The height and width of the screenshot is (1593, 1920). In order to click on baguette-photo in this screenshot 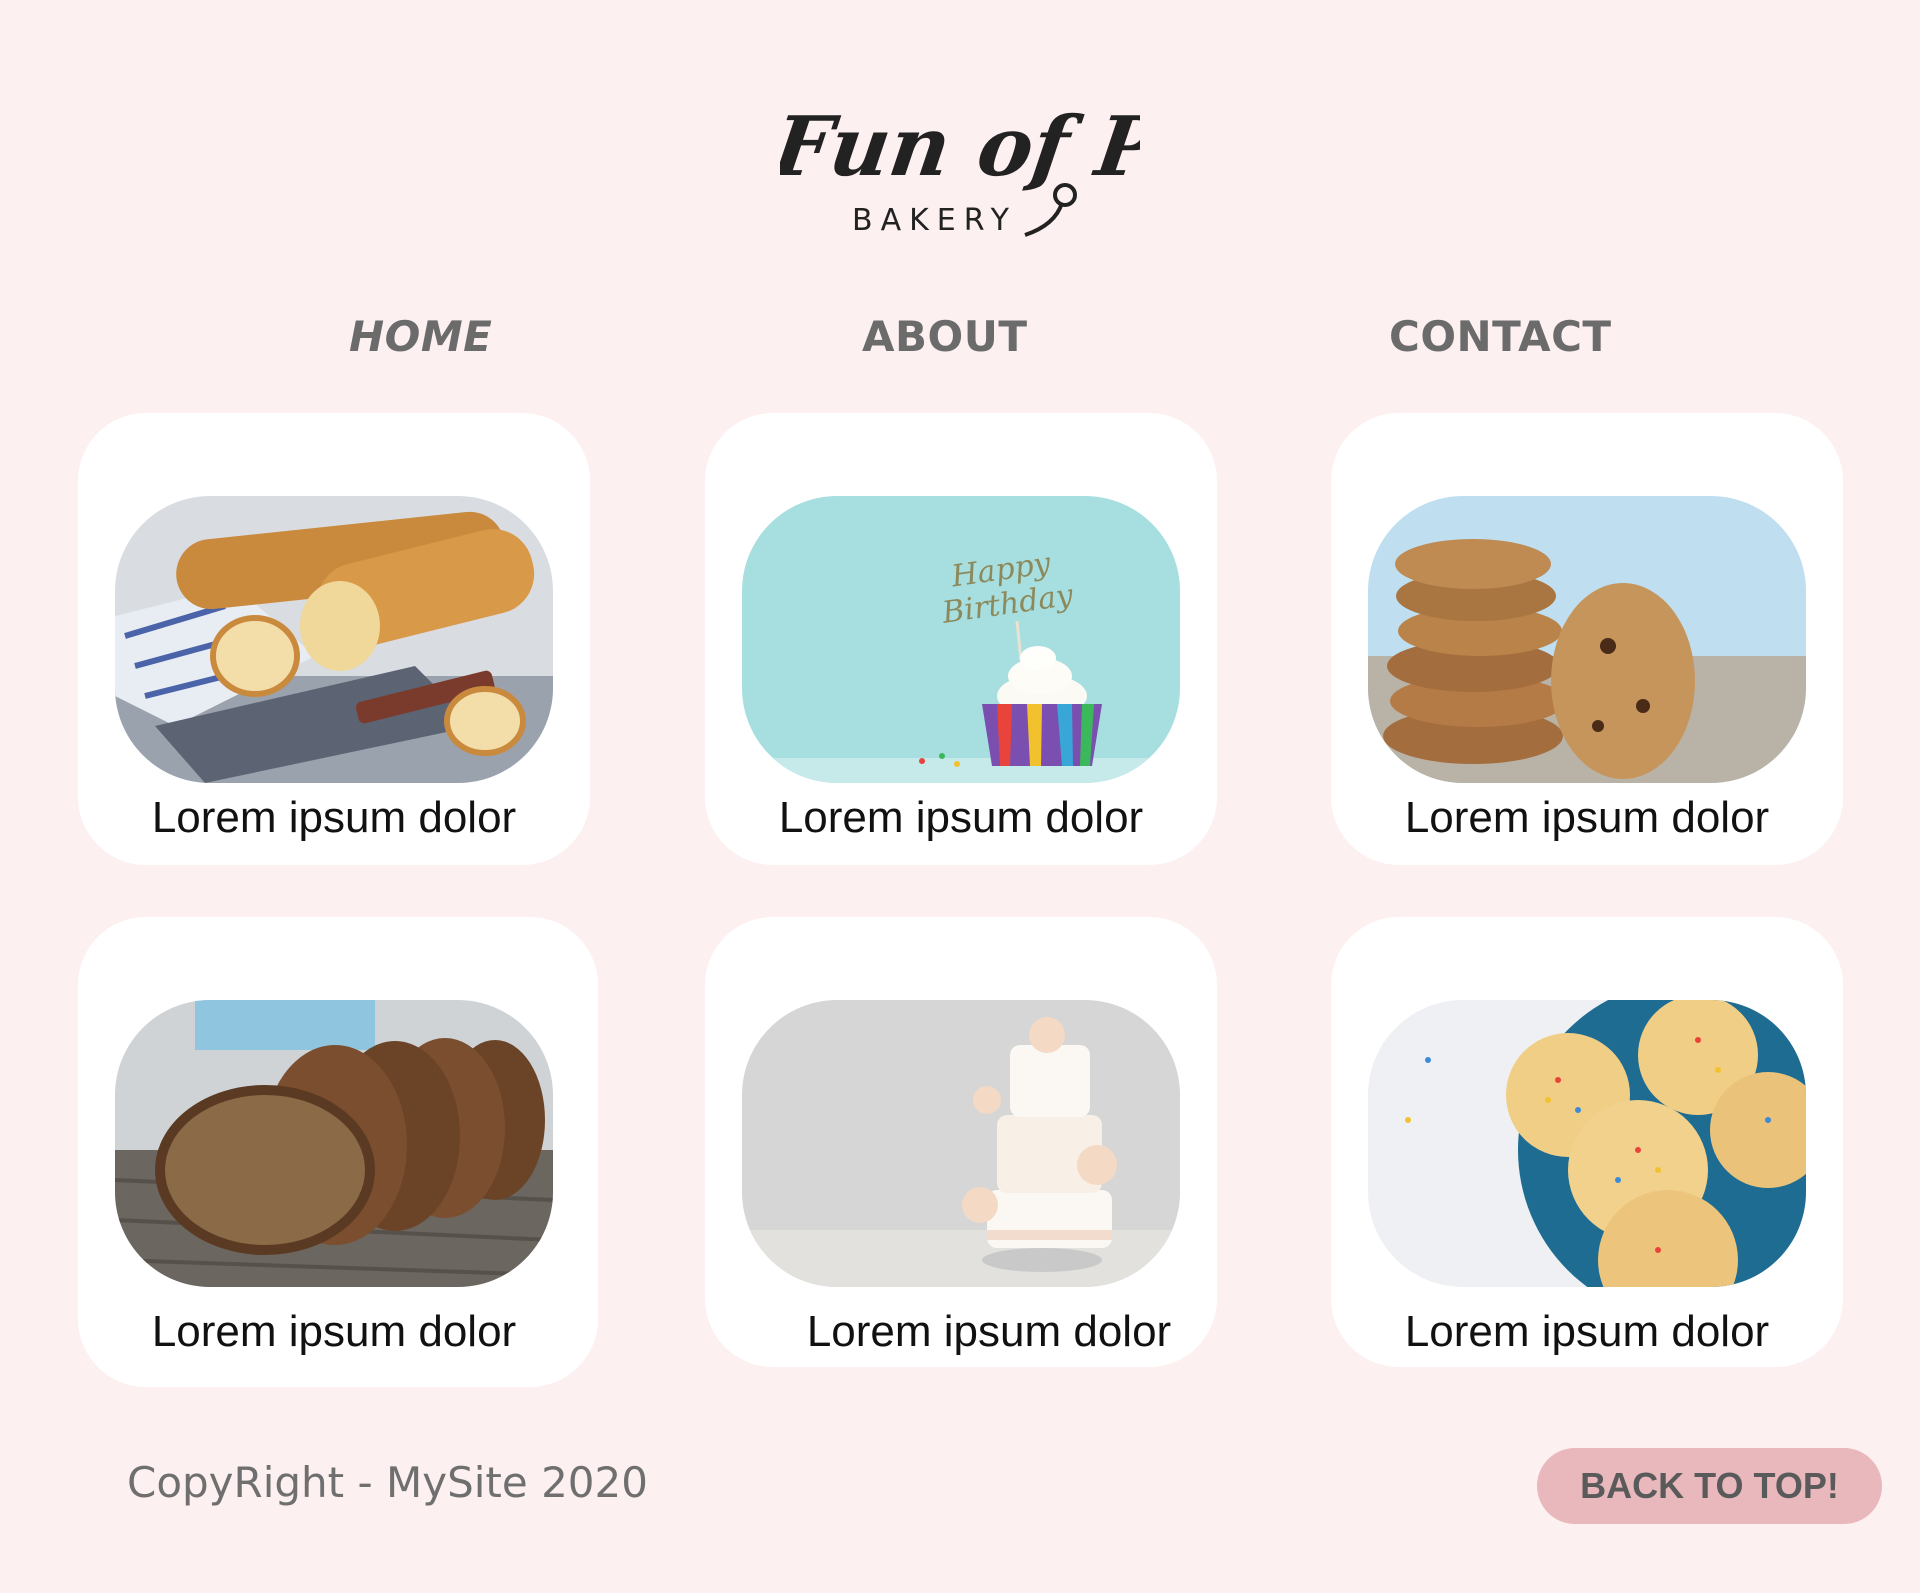, I will do `click(334, 639)`.